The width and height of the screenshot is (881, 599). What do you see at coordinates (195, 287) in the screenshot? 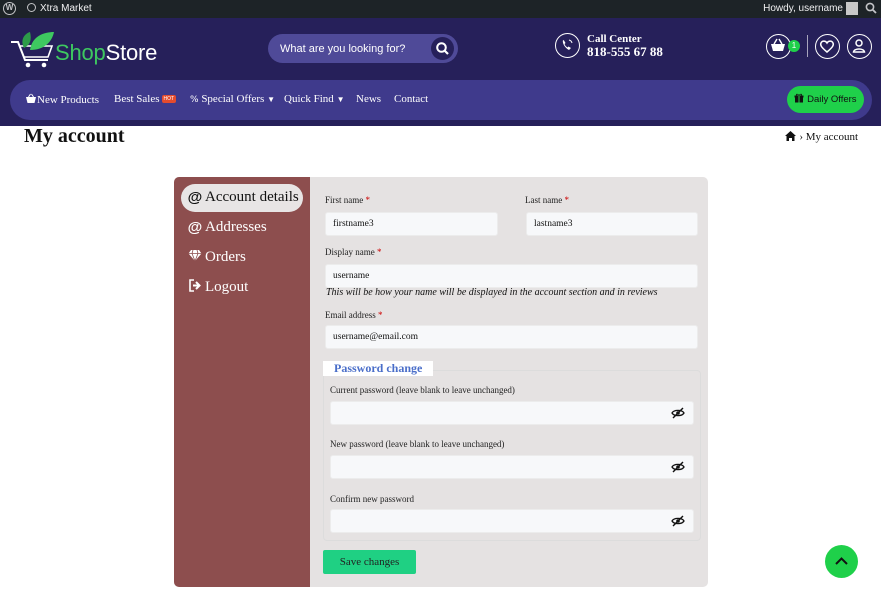
I see `logout-icon` at bounding box center [195, 287].